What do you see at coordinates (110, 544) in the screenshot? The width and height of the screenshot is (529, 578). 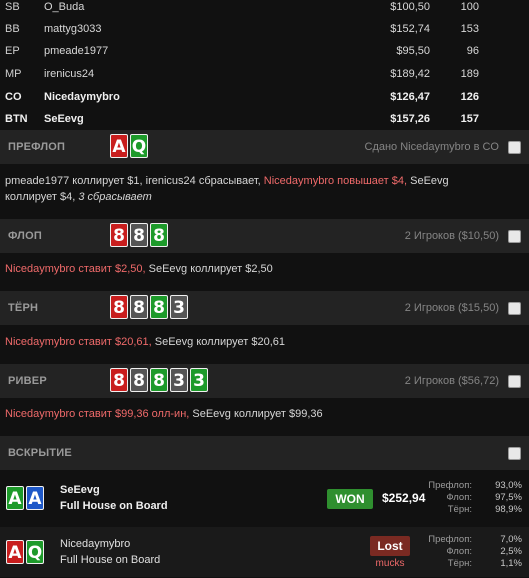 I see `loser-name: Nicedaymybro` at bounding box center [110, 544].